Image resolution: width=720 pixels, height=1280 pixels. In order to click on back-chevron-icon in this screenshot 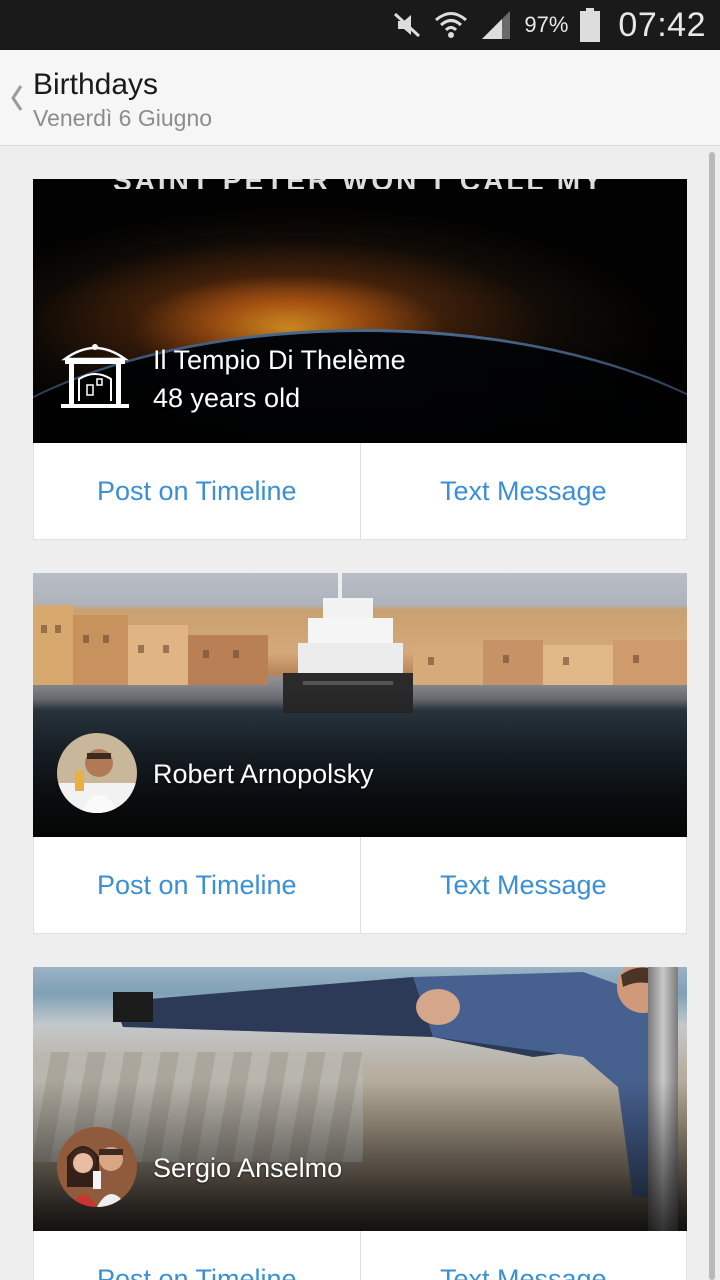, I will do `click(17, 98)`.